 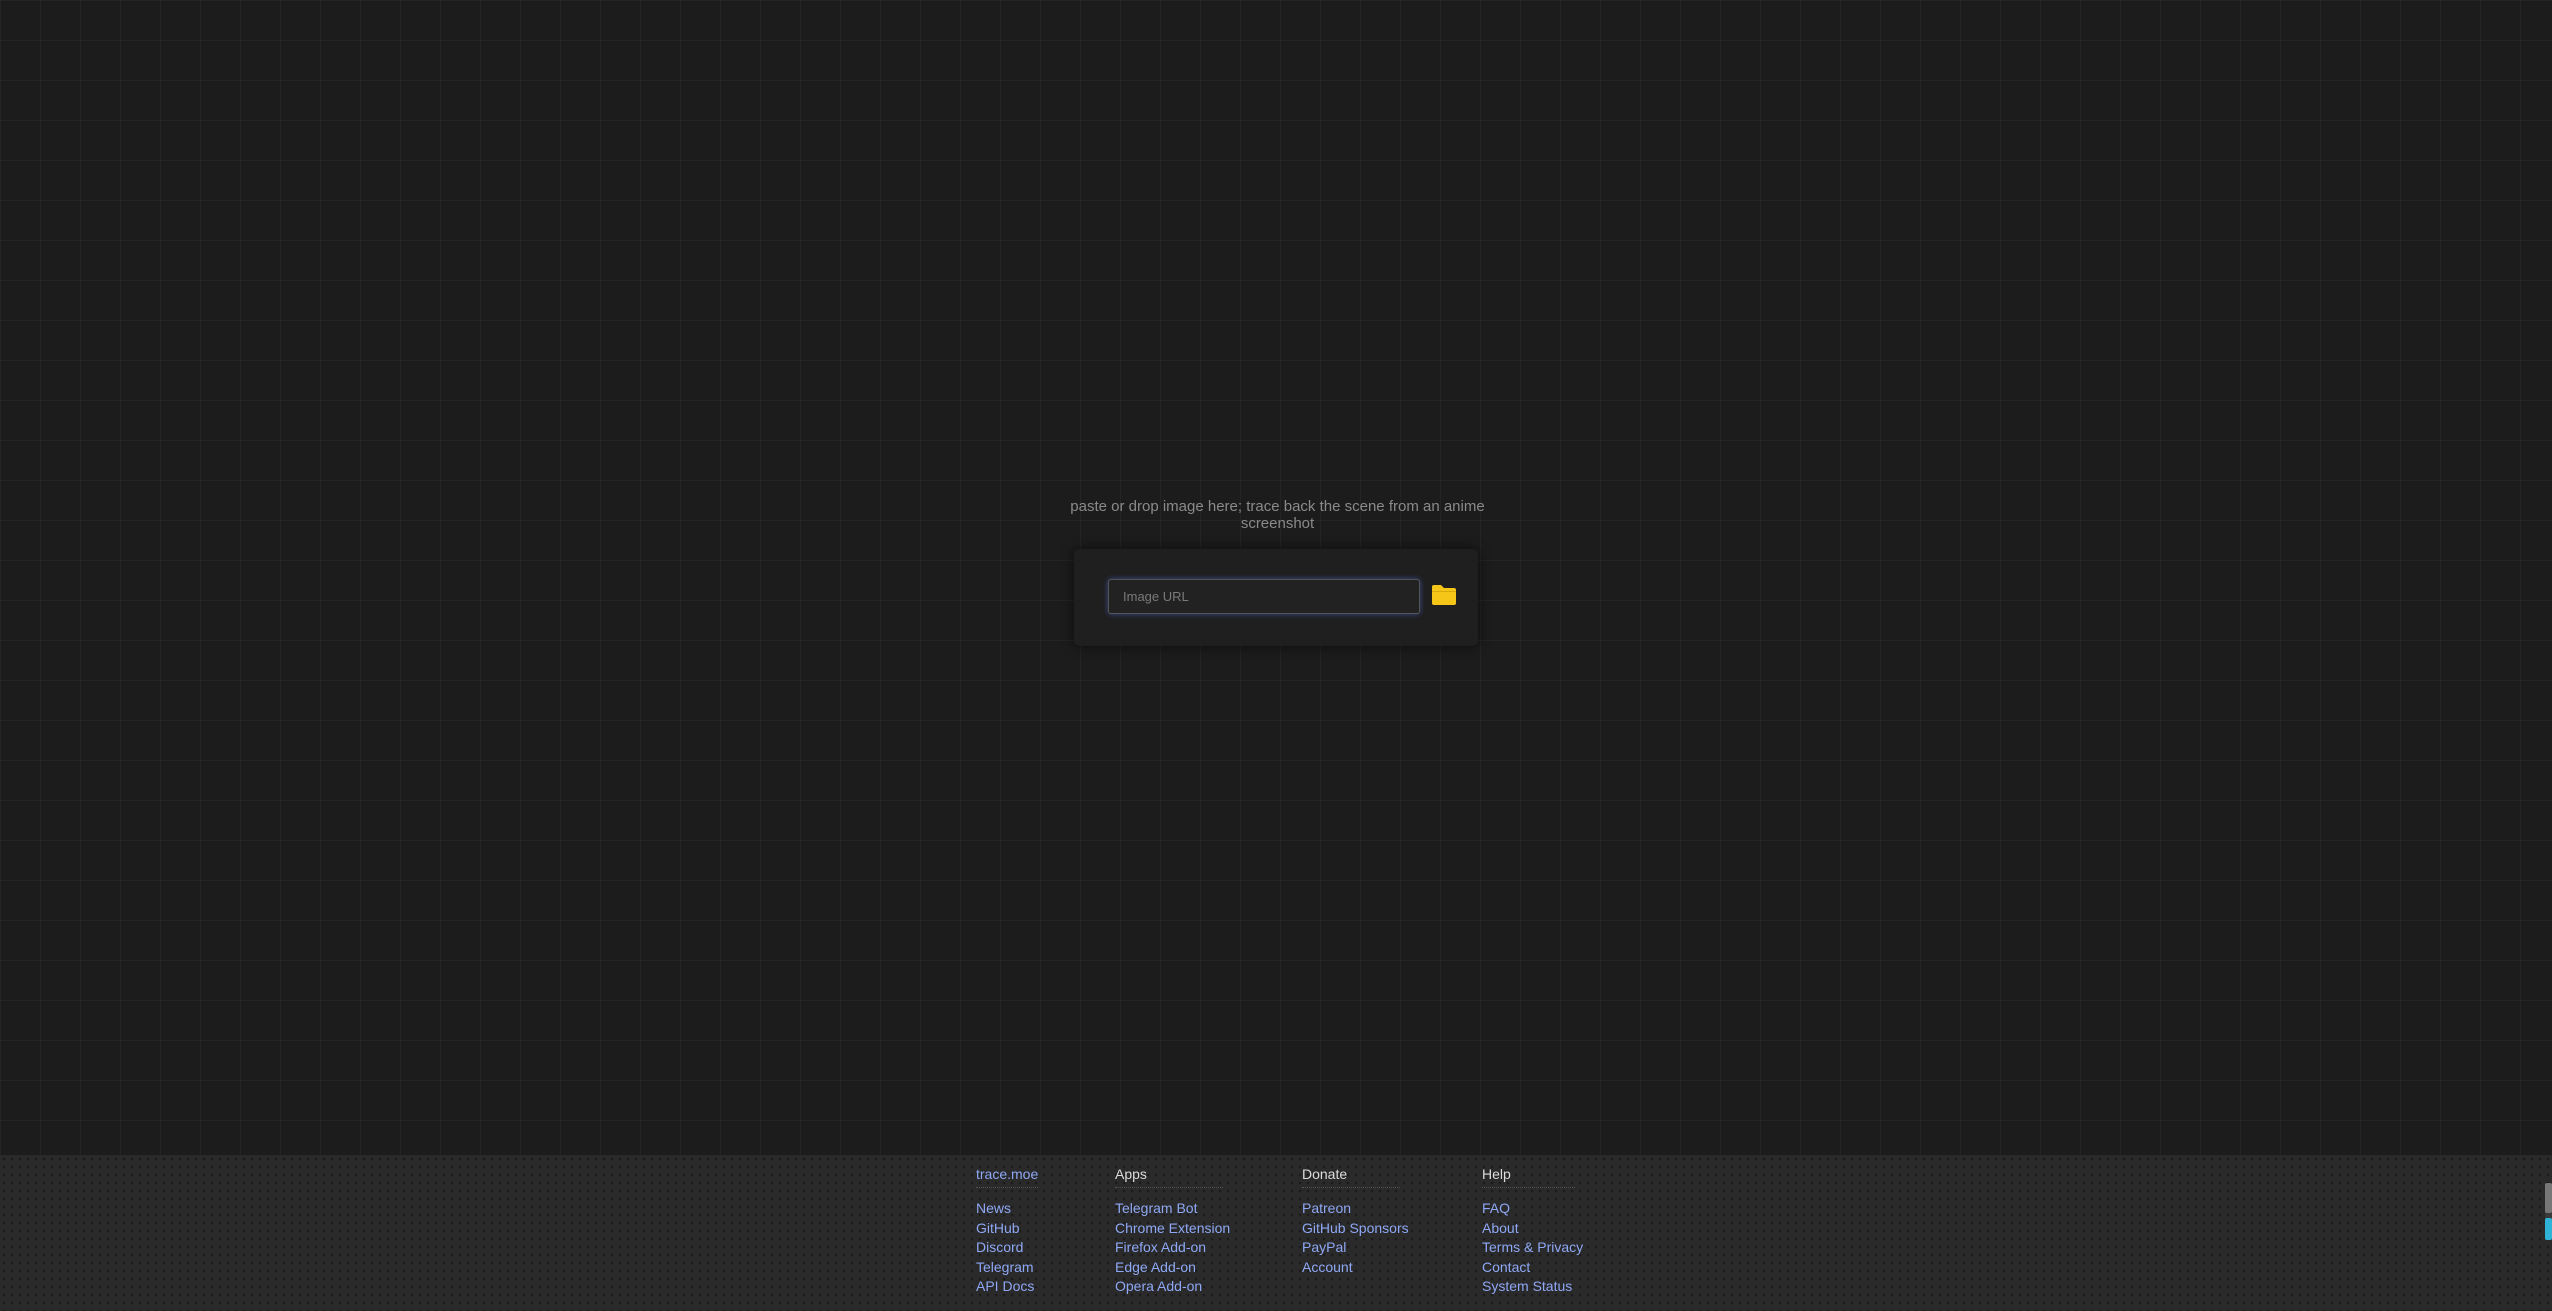 What do you see at coordinates (2548, 1198) in the screenshot?
I see `scrollbar-track-handle` at bounding box center [2548, 1198].